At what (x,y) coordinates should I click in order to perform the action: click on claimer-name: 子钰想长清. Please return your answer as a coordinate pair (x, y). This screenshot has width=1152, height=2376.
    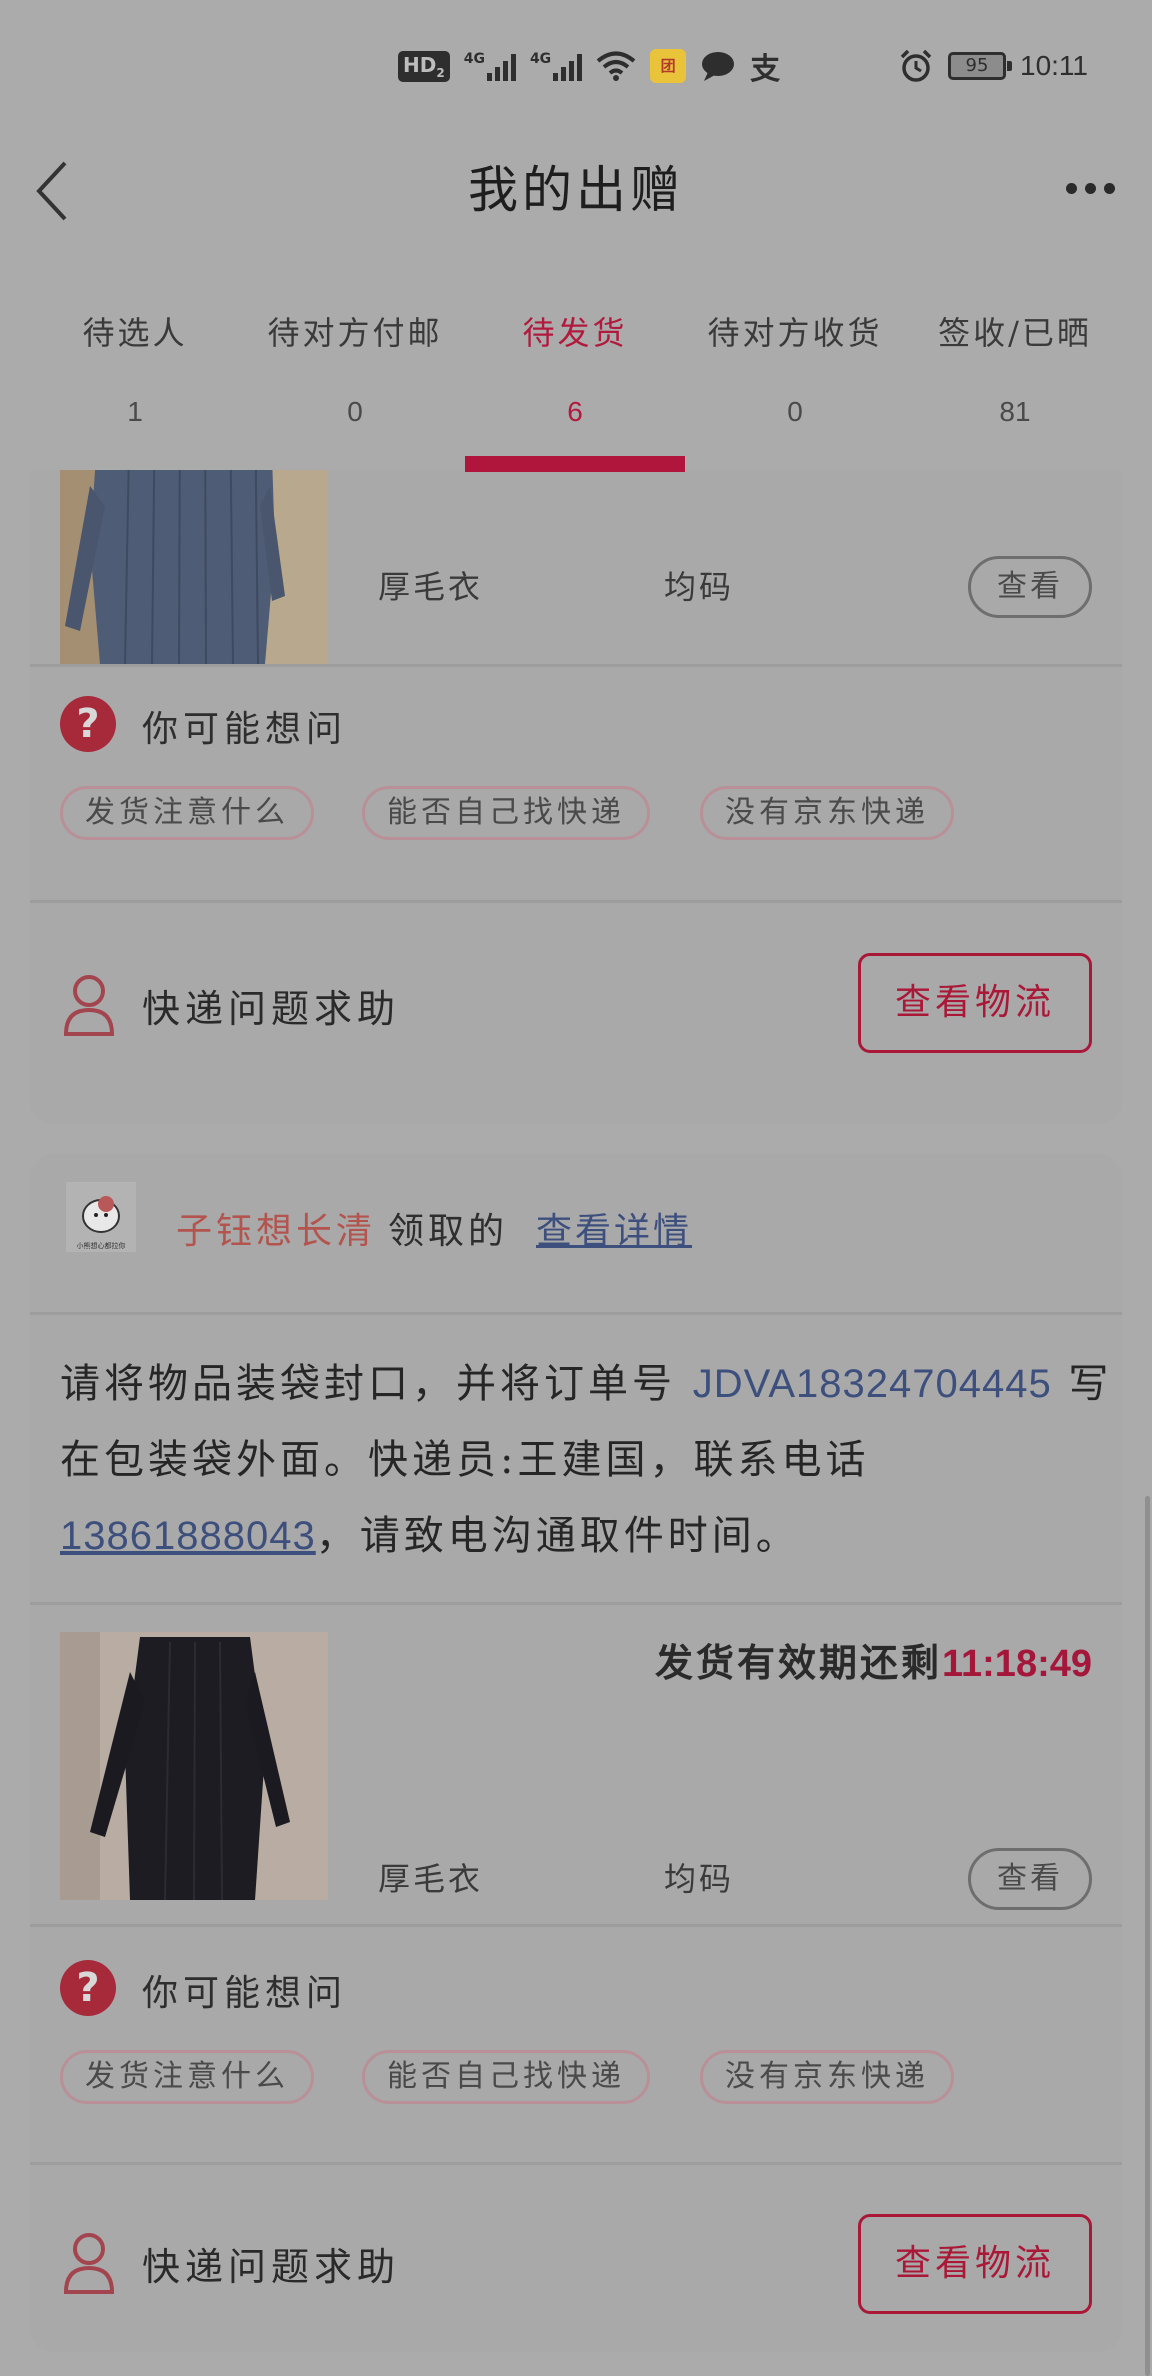
    Looking at the image, I should click on (276, 1228).